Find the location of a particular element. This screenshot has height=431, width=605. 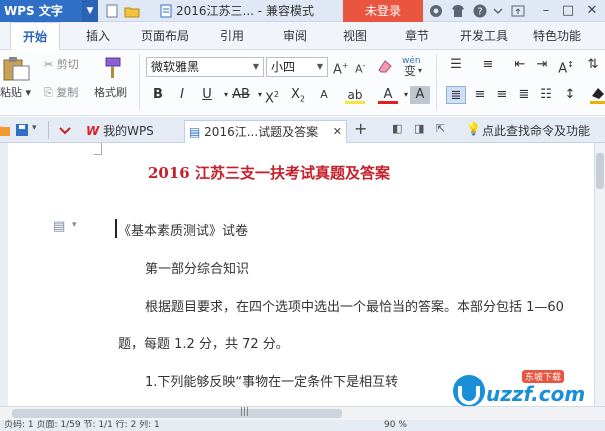

uzzf-watermark: 东坡下载 uzzf.com is located at coordinates (527, 390).